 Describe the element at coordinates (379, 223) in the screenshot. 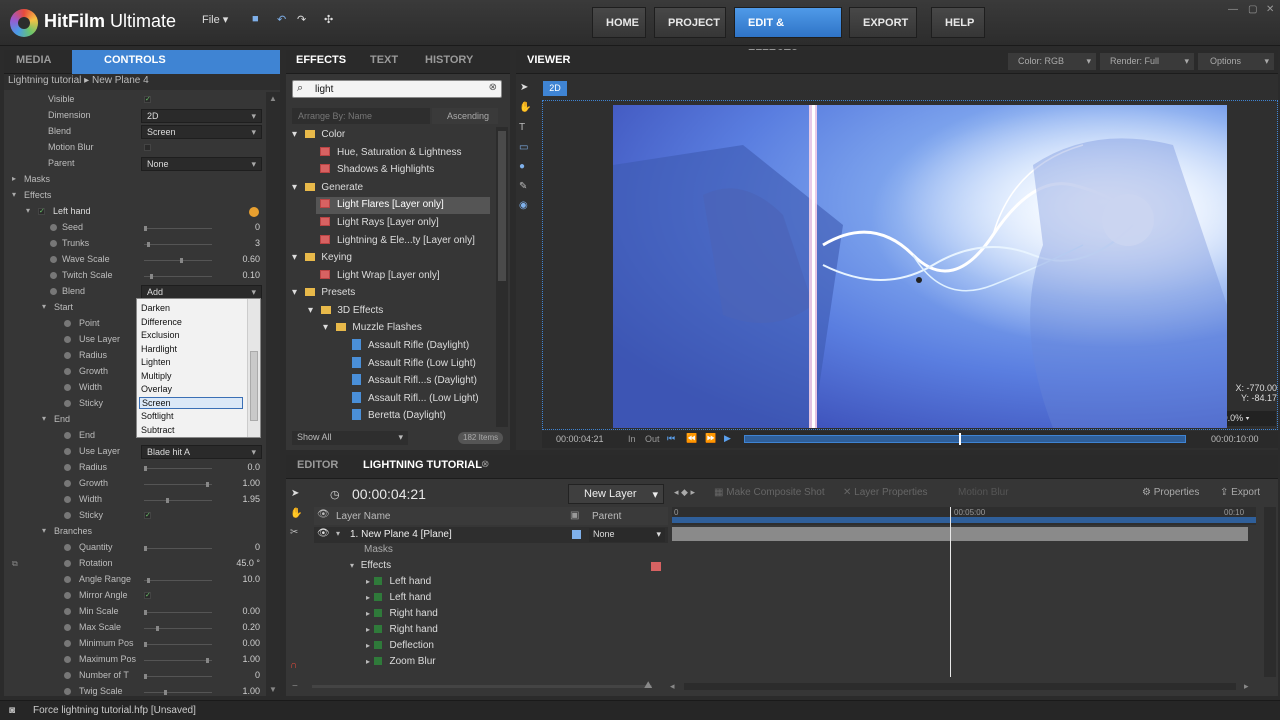

I see `effect-item: Light Rays [Layer only]` at that location.